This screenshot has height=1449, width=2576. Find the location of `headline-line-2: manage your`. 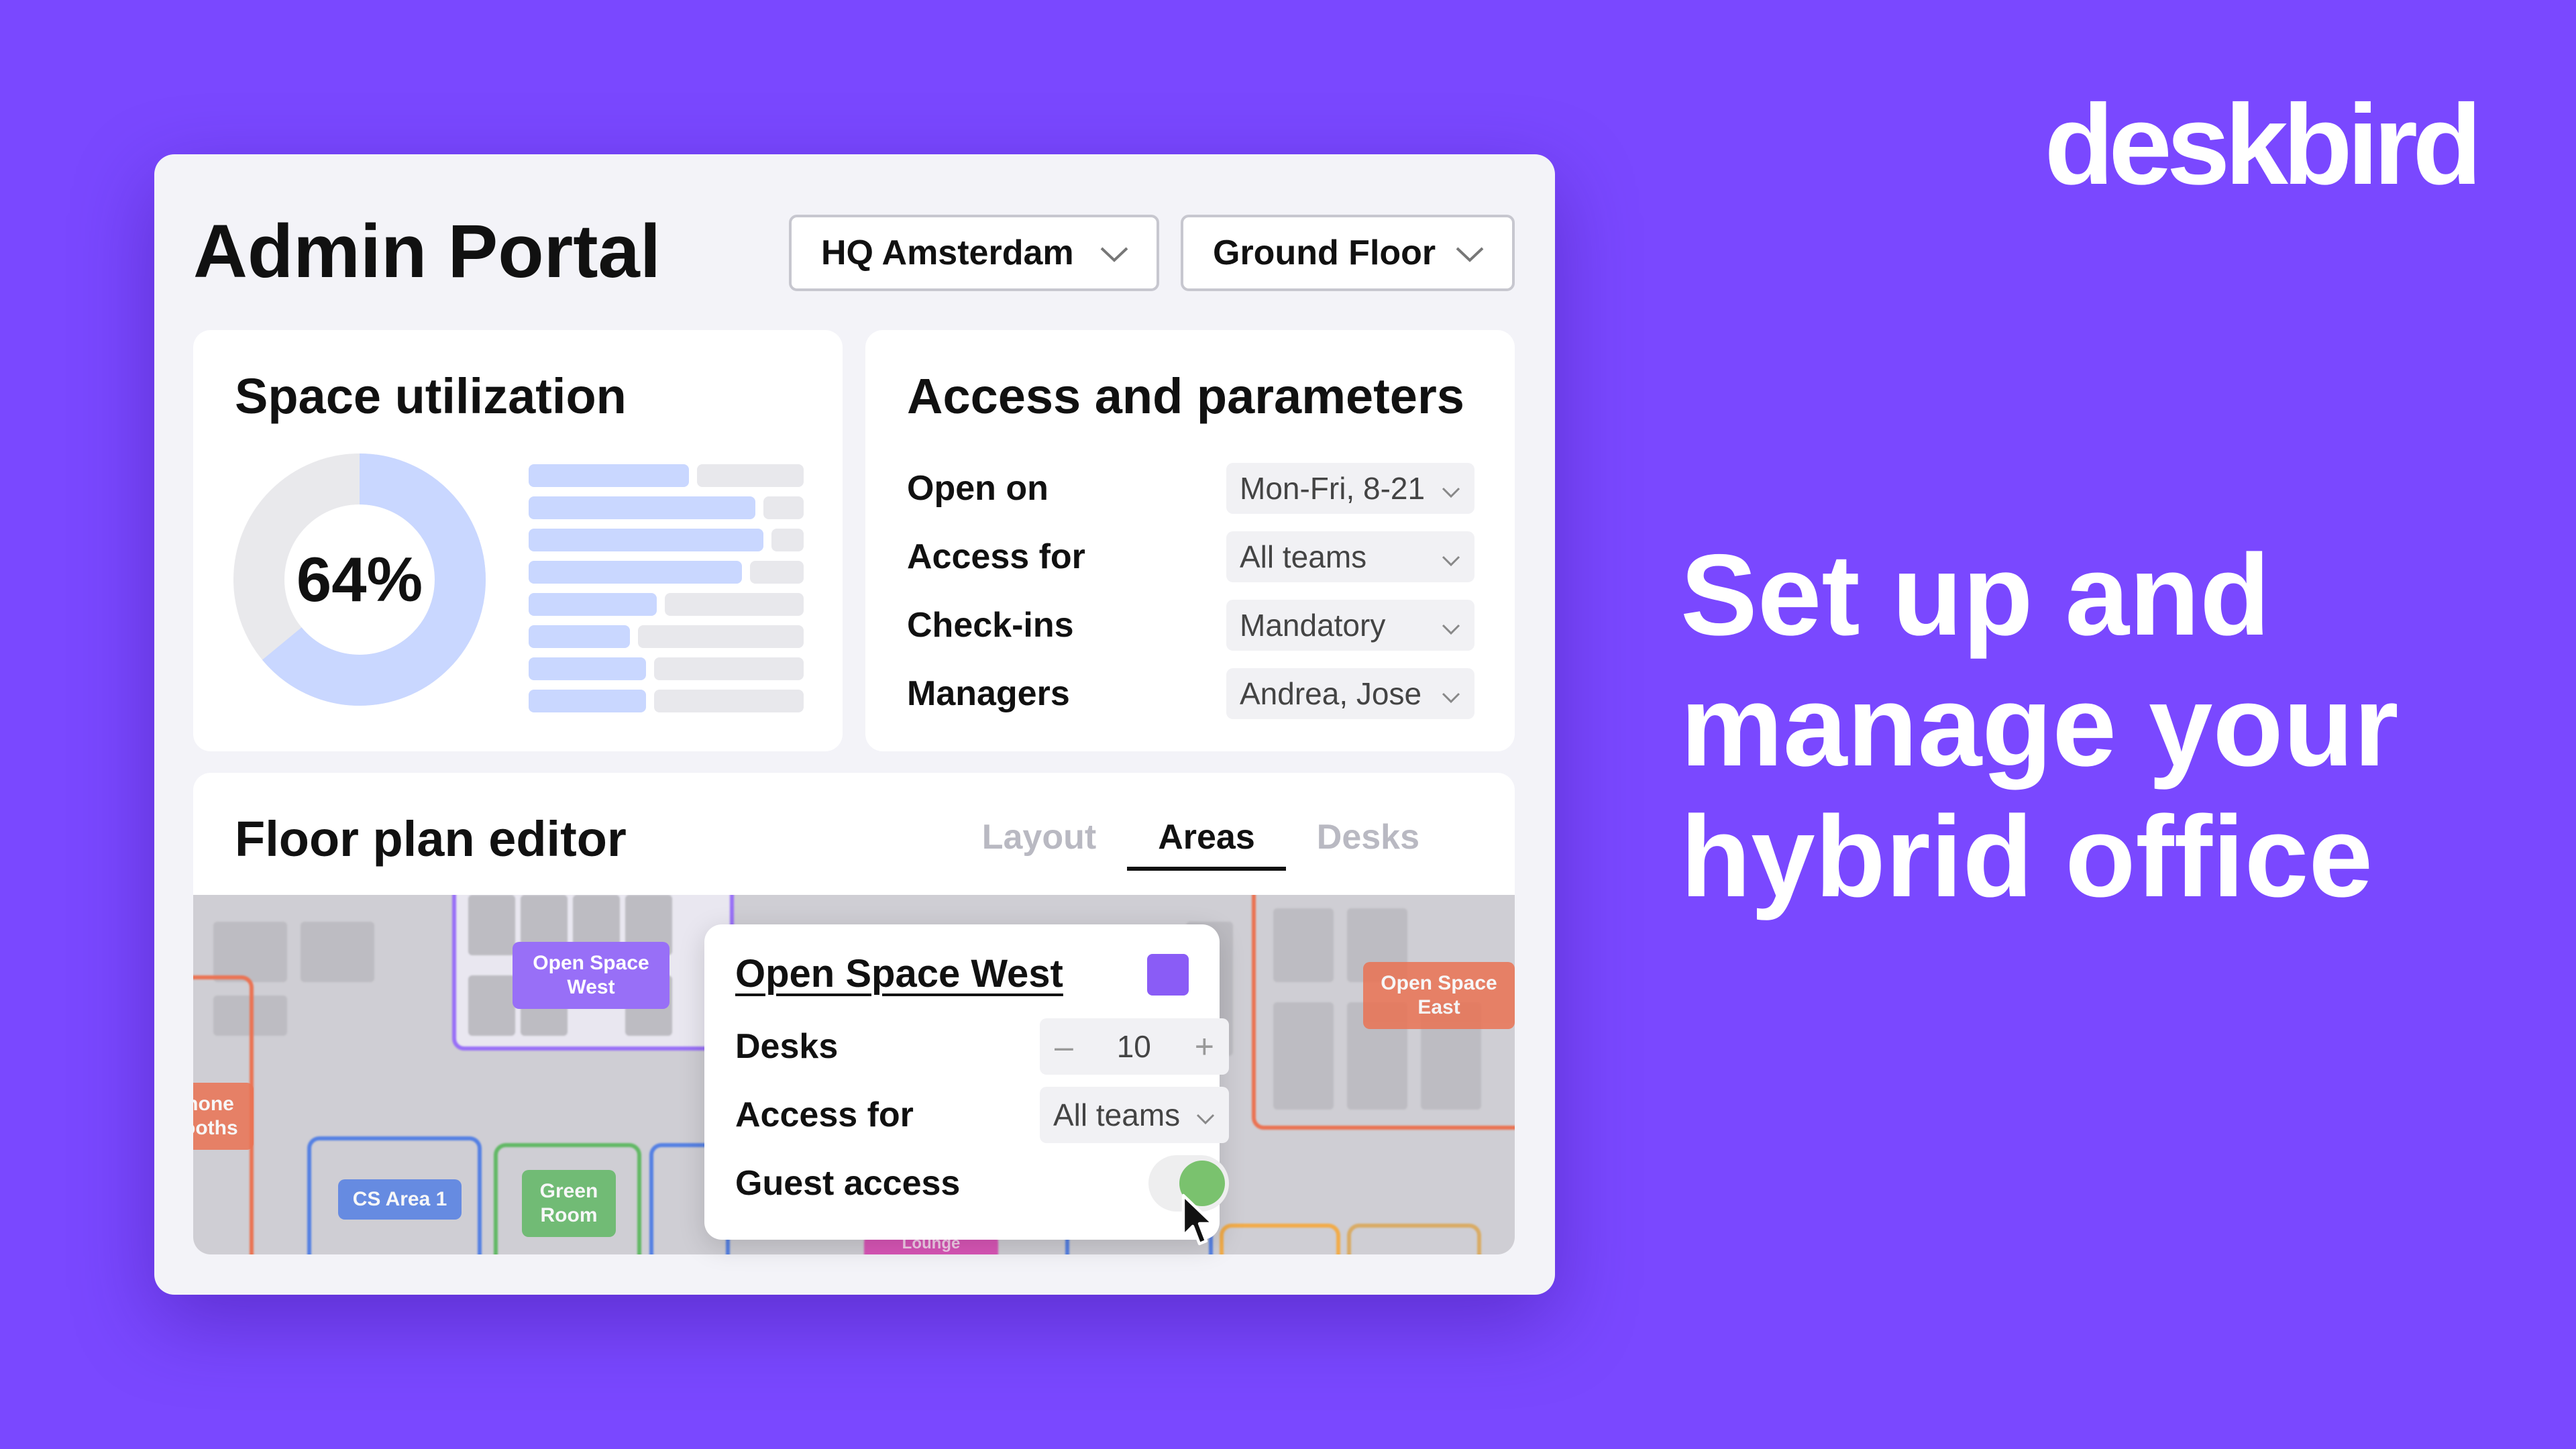

headline-line-2: manage your is located at coordinates (2039, 725).